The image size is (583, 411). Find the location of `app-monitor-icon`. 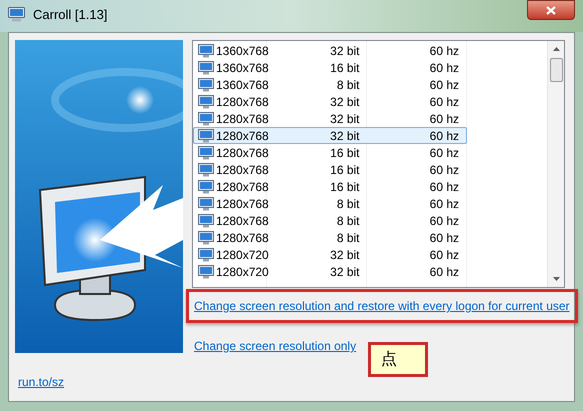

app-monitor-icon is located at coordinates (16, 14).